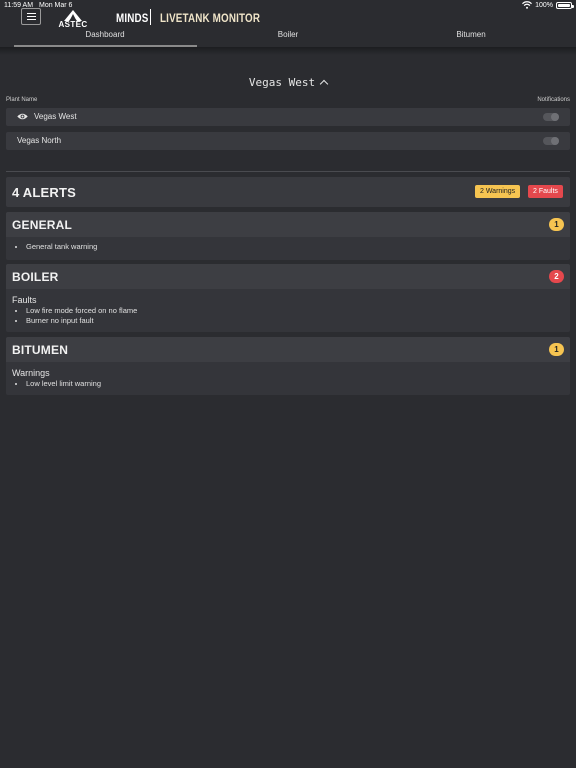  Describe the element at coordinates (288, 192) in the screenshot. I see `alerts-summary: 4 ALERTS 2 Warnings 2 Faults` at that location.